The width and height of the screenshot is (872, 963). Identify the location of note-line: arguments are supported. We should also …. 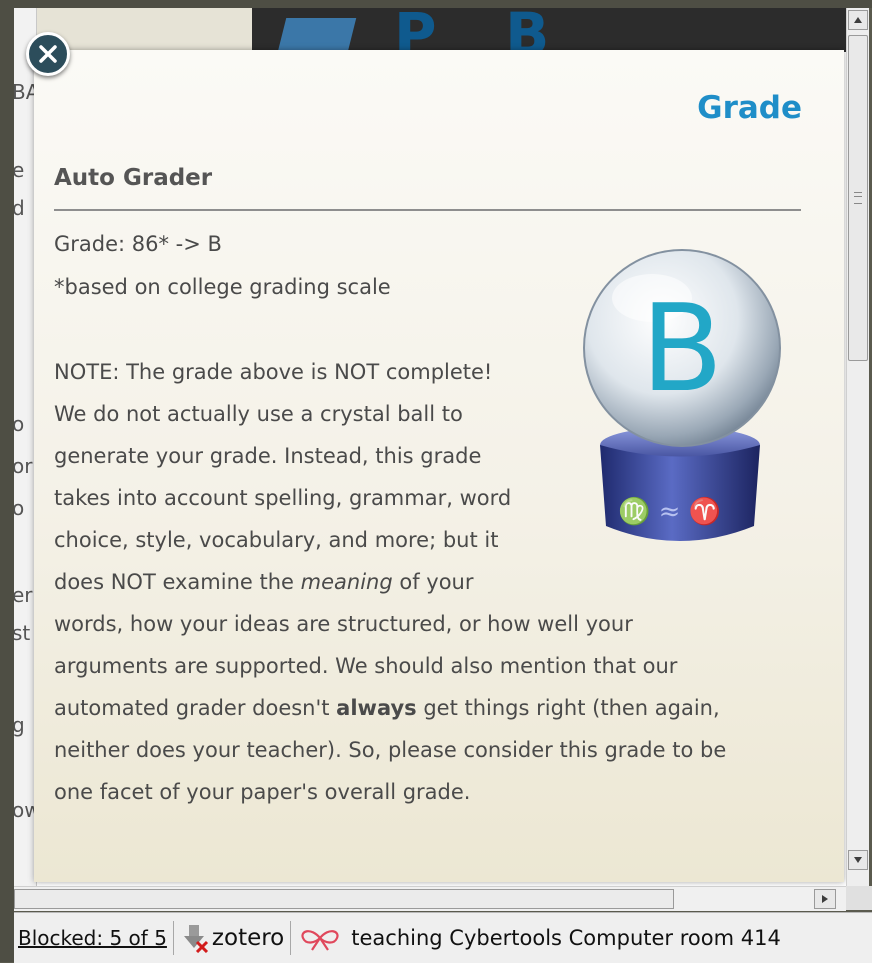
(366, 666).